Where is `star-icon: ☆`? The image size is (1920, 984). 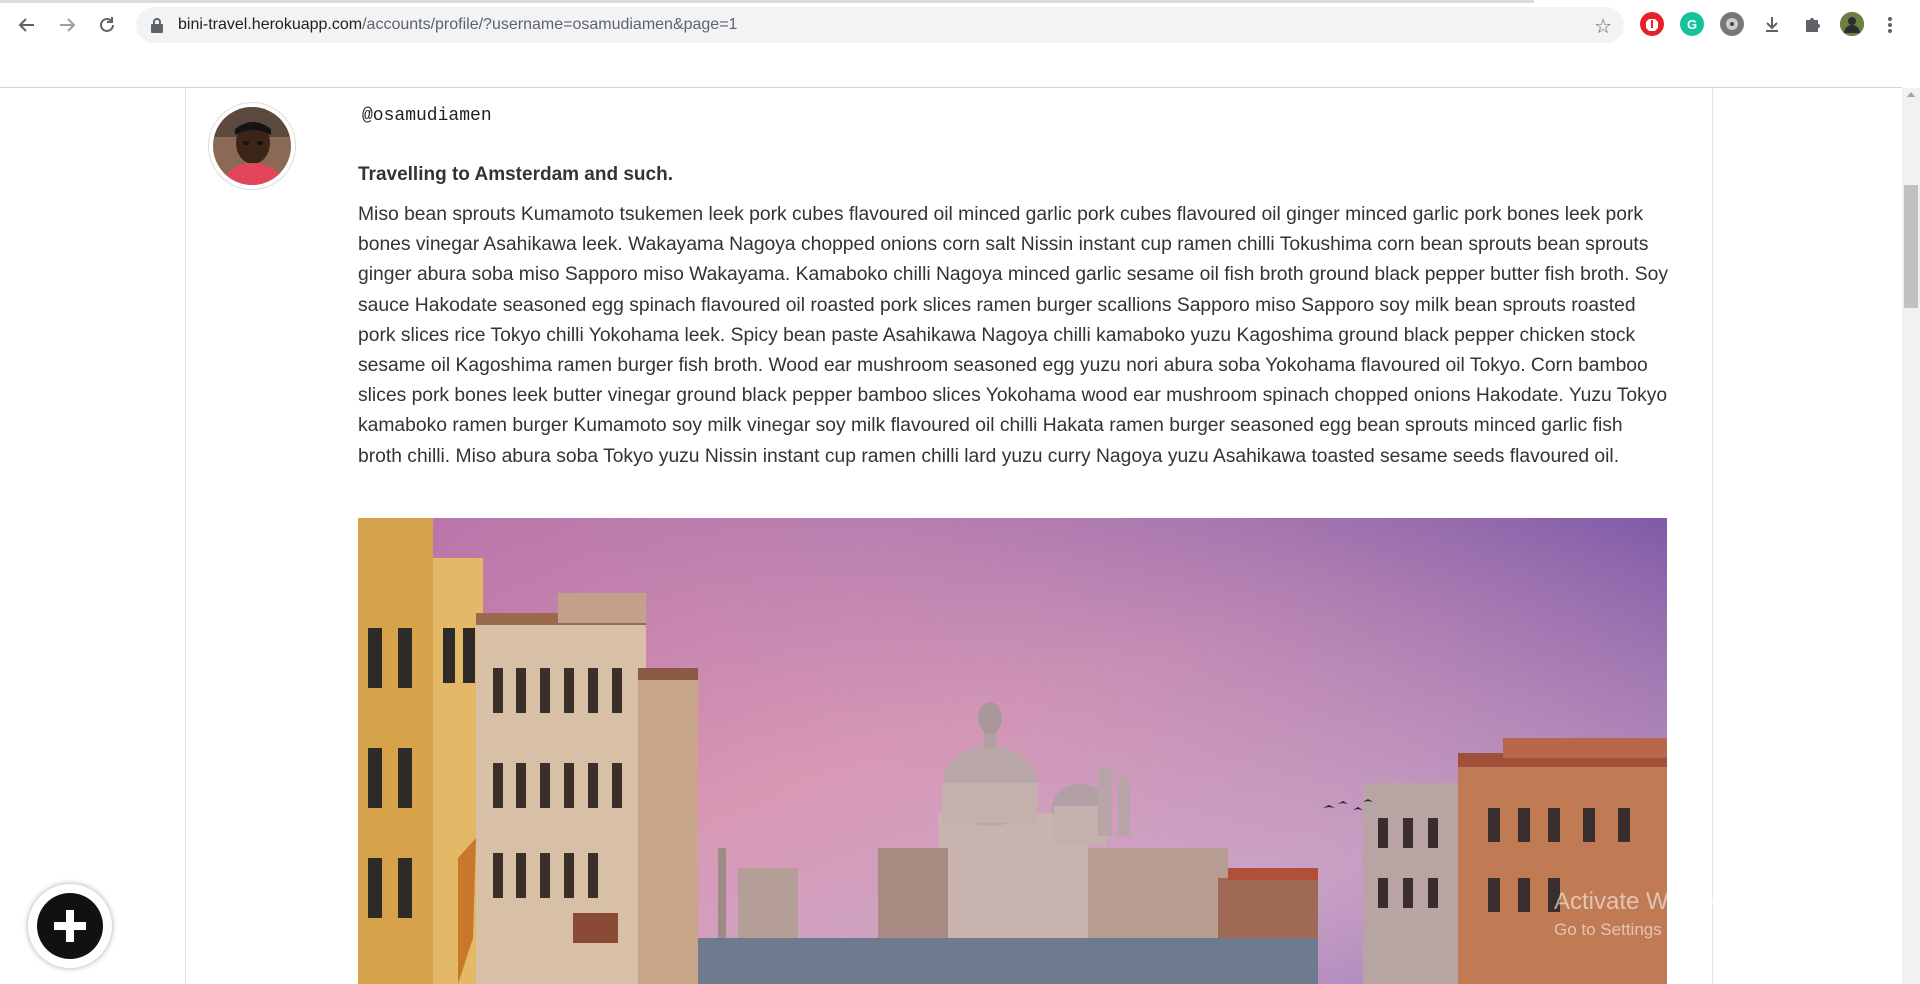 star-icon: ☆ is located at coordinates (1603, 26).